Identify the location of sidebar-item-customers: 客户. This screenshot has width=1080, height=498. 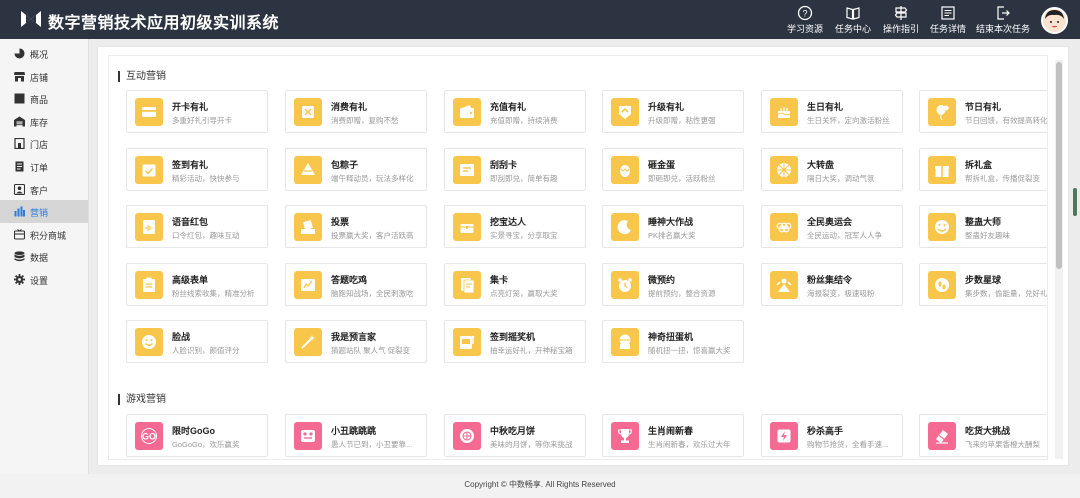
(44, 189).